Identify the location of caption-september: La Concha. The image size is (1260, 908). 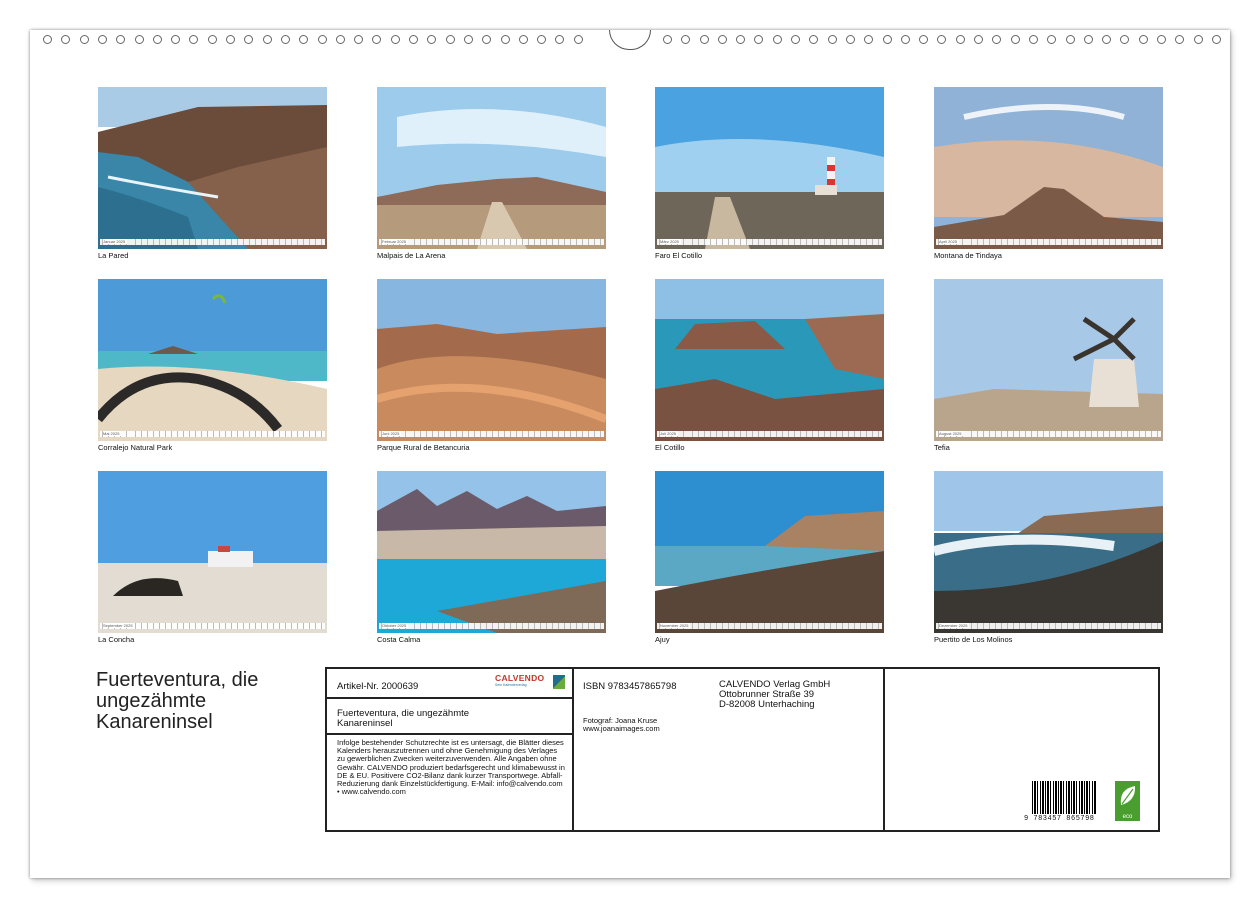
(116, 639).